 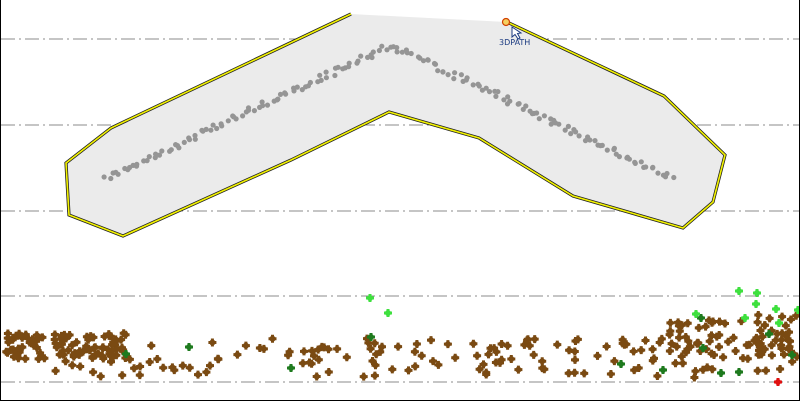 I want to click on cursor-label: 3DPATH, so click(x=514, y=42).